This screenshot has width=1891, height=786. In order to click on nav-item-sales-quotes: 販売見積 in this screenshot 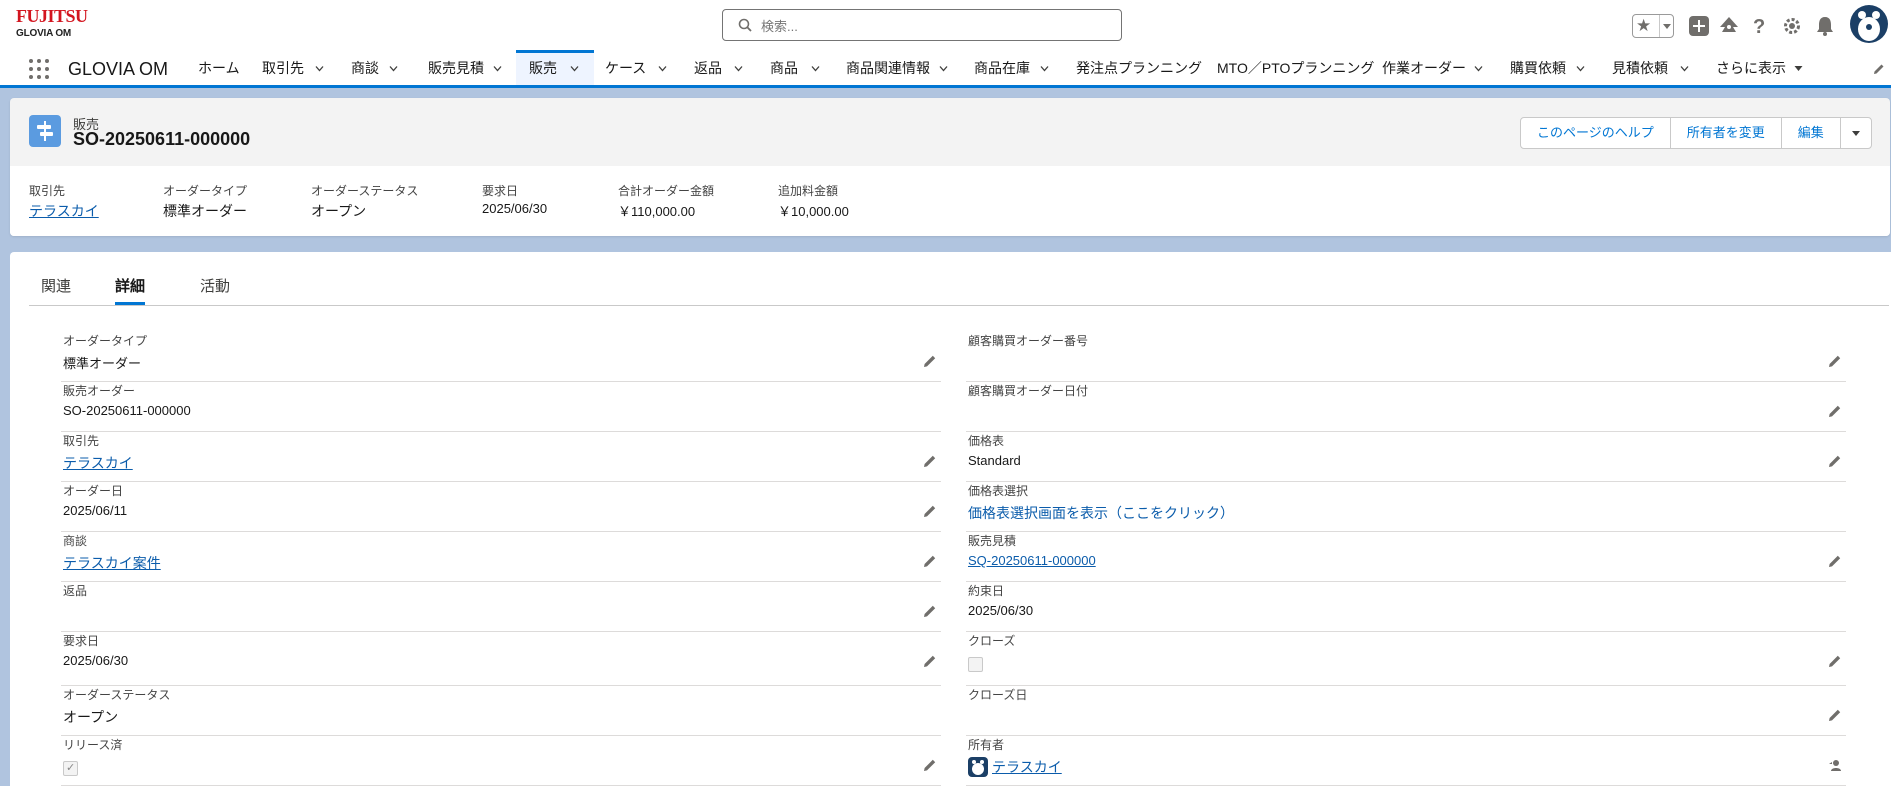, I will do `click(456, 67)`.